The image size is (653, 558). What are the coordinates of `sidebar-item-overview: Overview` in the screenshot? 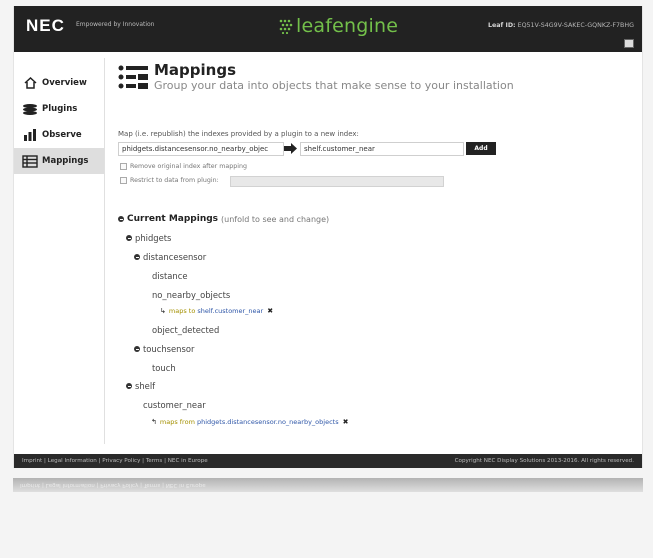 It's located at (59, 83).